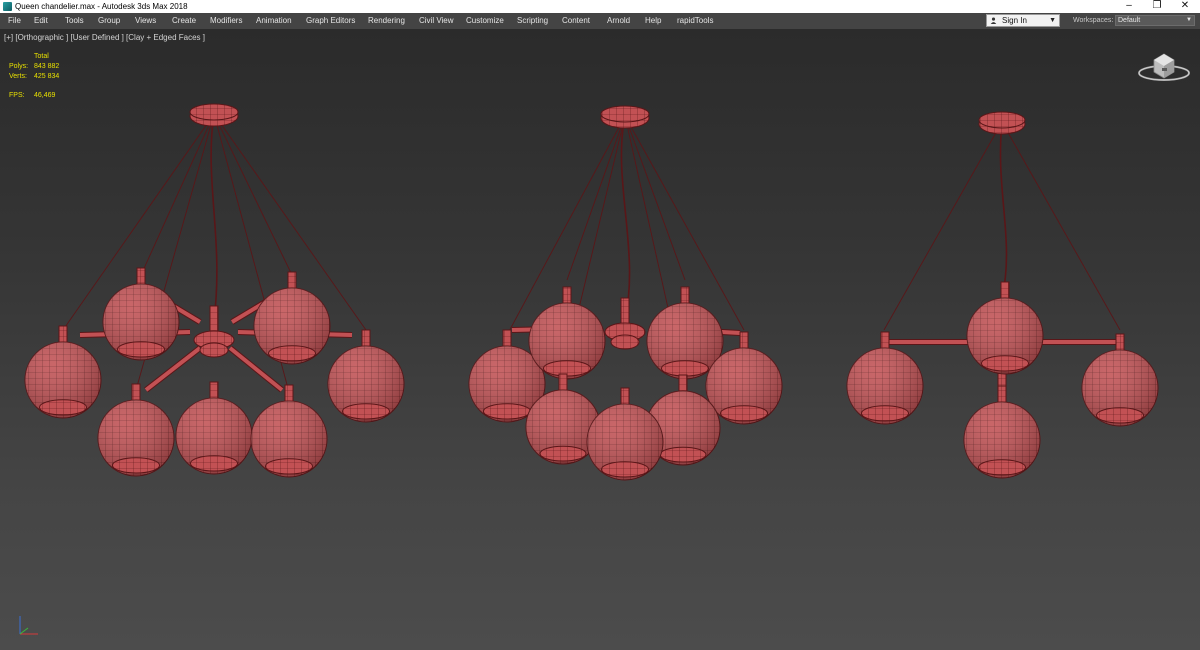 The height and width of the screenshot is (650, 1200). Describe the element at coordinates (695, 21) in the screenshot. I see `menu-rapidtools: rapidTools` at that location.